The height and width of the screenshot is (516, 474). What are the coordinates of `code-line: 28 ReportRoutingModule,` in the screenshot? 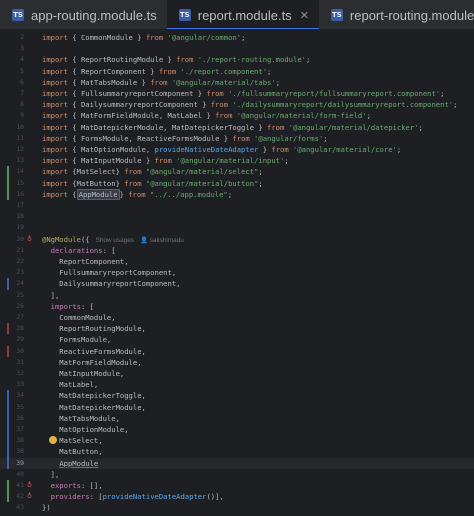 It's located at (237, 329).